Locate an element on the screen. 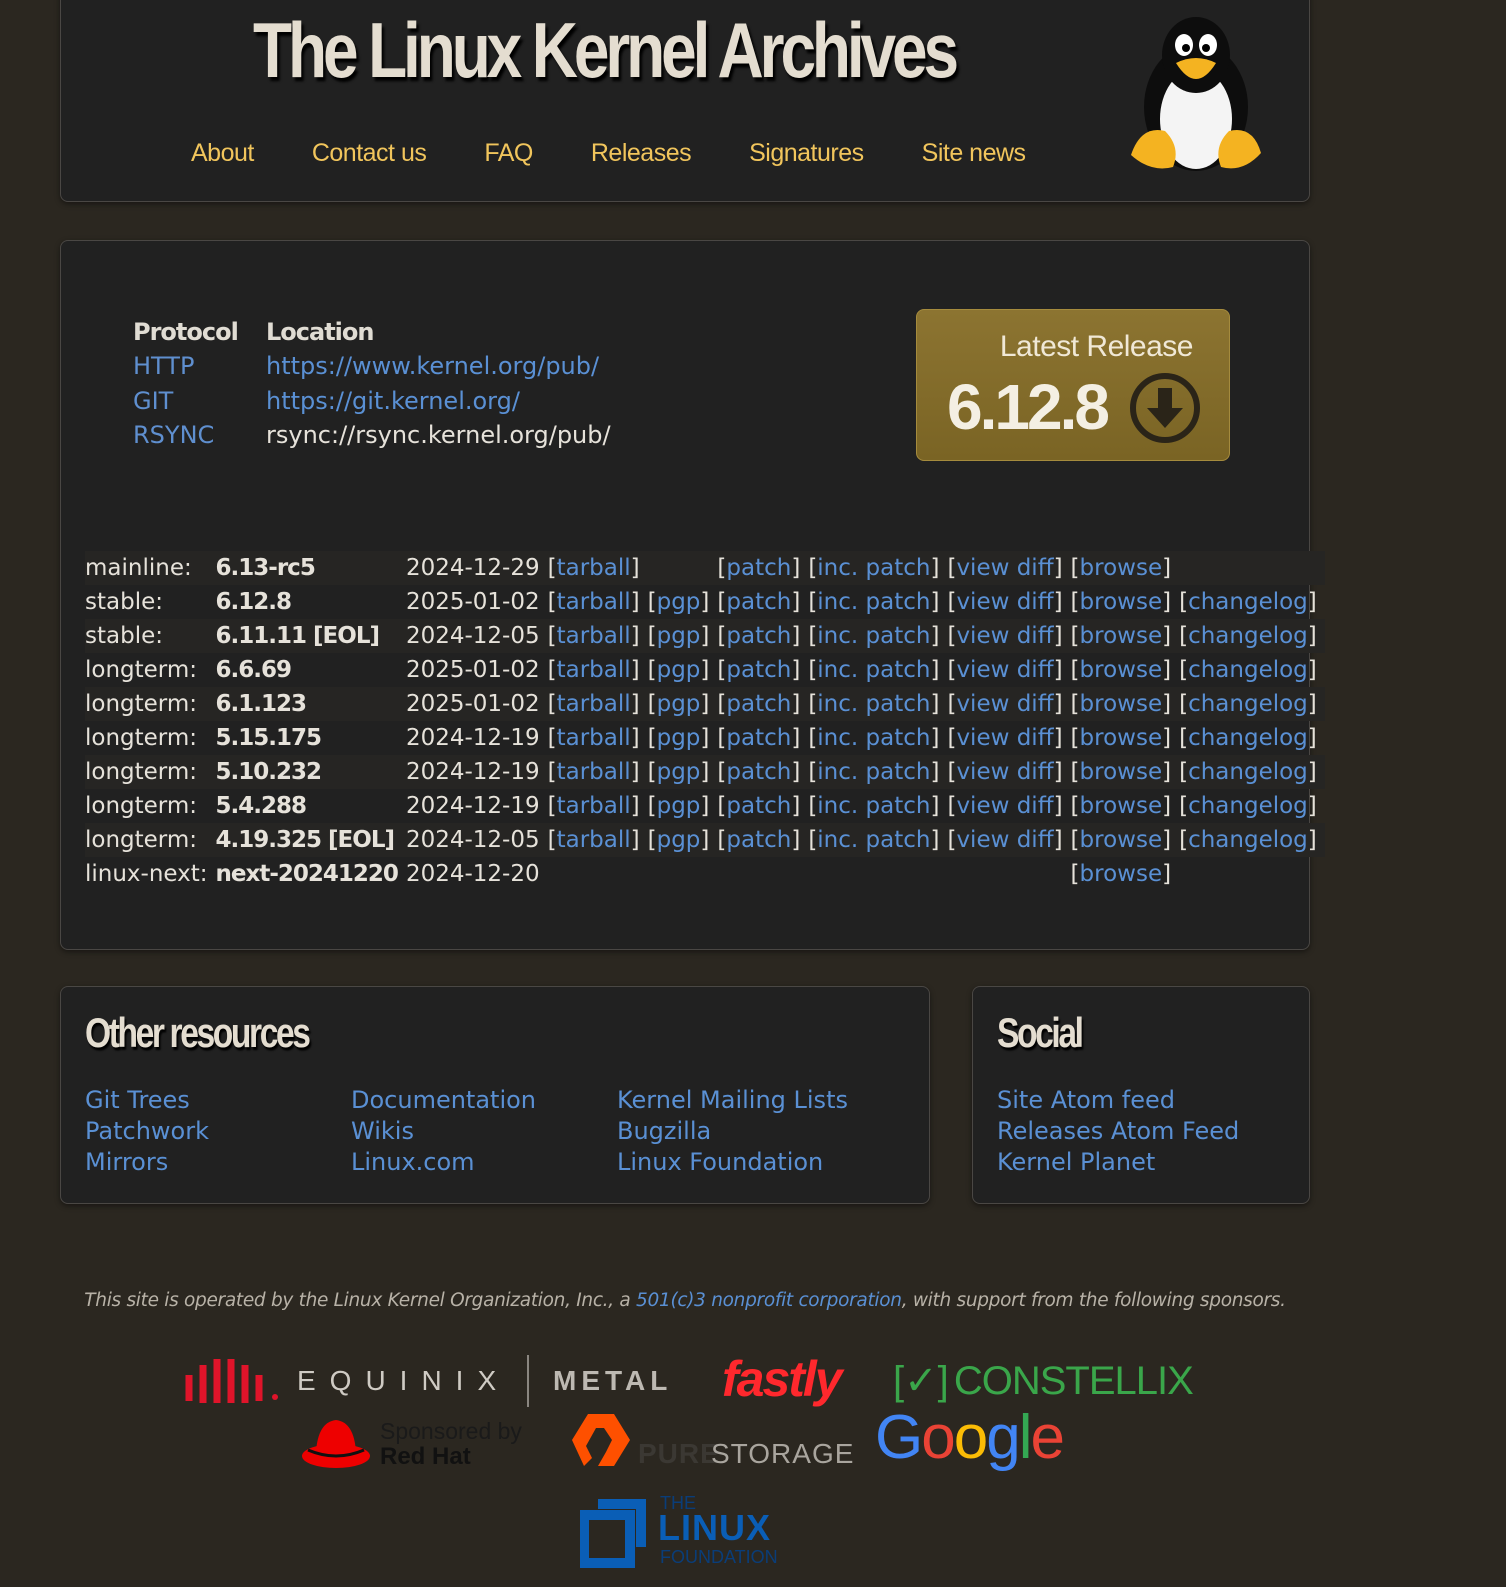 Image resolution: width=1506 pixels, height=1587 pixels. nav-contact-us: Contact us is located at coordinates (369, 153).